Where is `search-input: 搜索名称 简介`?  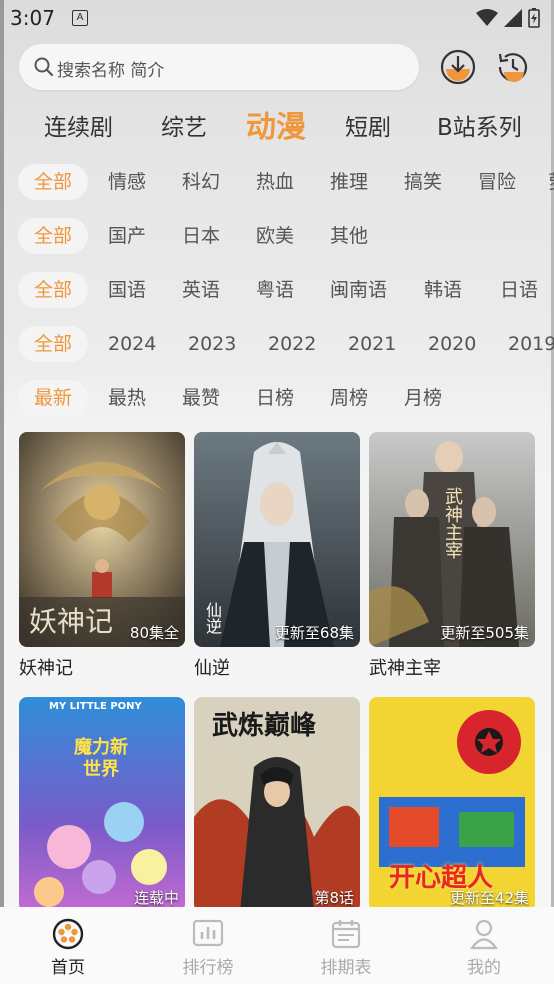 search-input: 搜索名称 简介 is located at coordinates (219, 67).